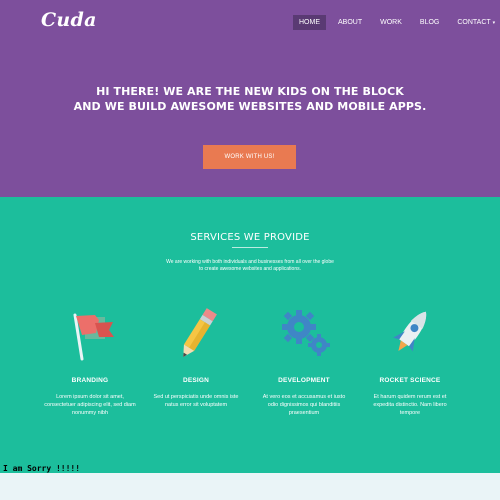 The image size is (500, 500). Describe the element at coordinates (249, 157) in the screenshot. I see `work-with-us-button: WORK WITH US!` at that location.